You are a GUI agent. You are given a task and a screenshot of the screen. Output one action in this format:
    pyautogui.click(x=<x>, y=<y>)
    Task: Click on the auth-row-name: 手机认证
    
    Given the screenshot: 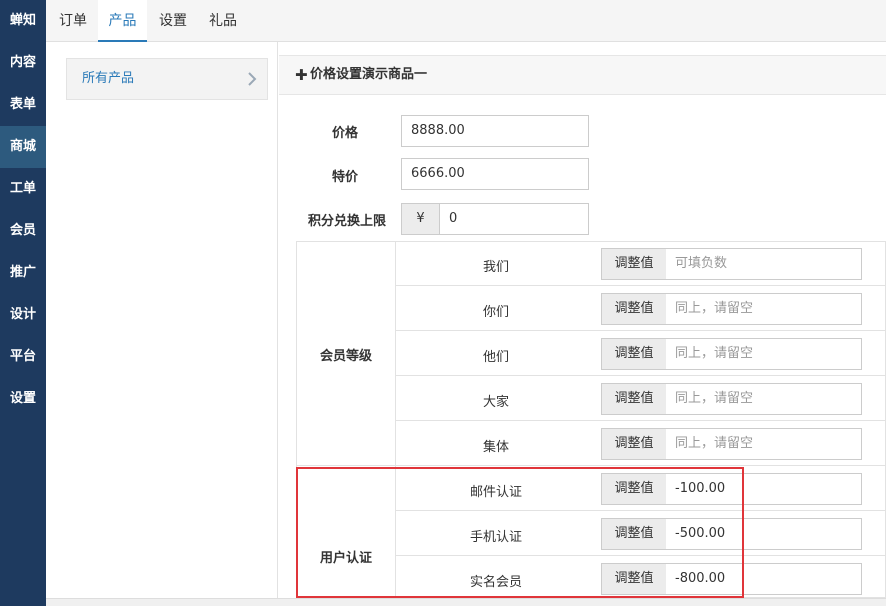 What is the action you would take?
    pyautogui.click(x=495, y=537)
    